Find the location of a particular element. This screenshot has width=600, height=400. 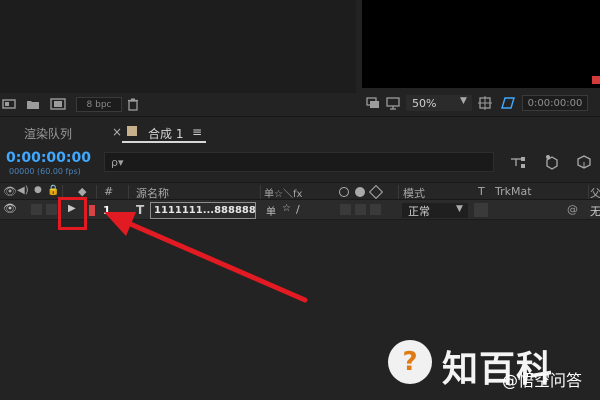

watermark-logo-icon: ? is located at coordinates (410, 362).